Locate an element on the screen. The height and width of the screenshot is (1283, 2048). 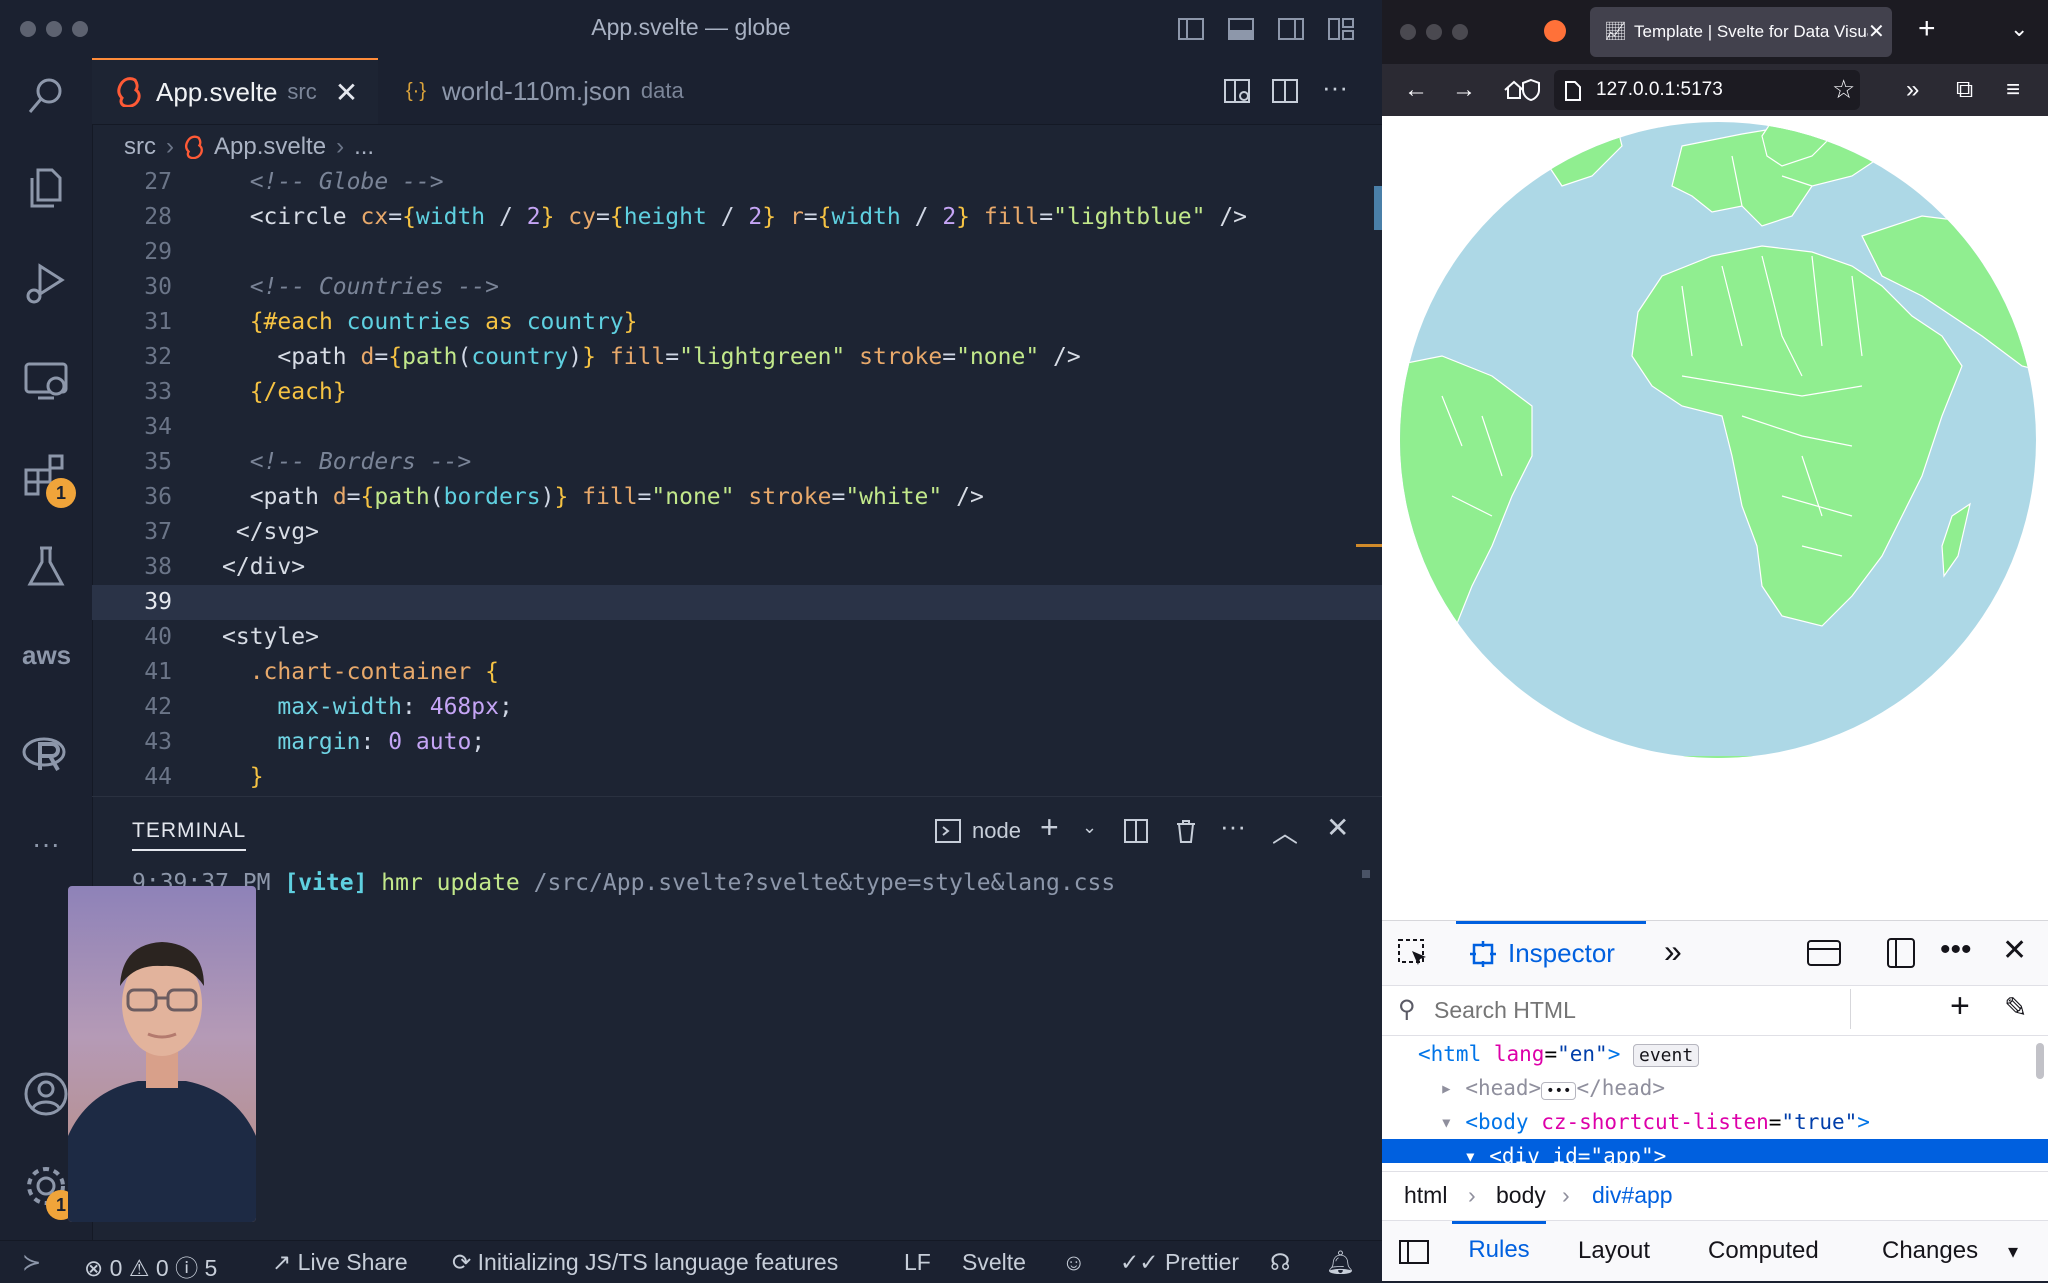
tree-node-div-app-selected: ▾ <div id="app"> is located at coordinates (1715, 1151).